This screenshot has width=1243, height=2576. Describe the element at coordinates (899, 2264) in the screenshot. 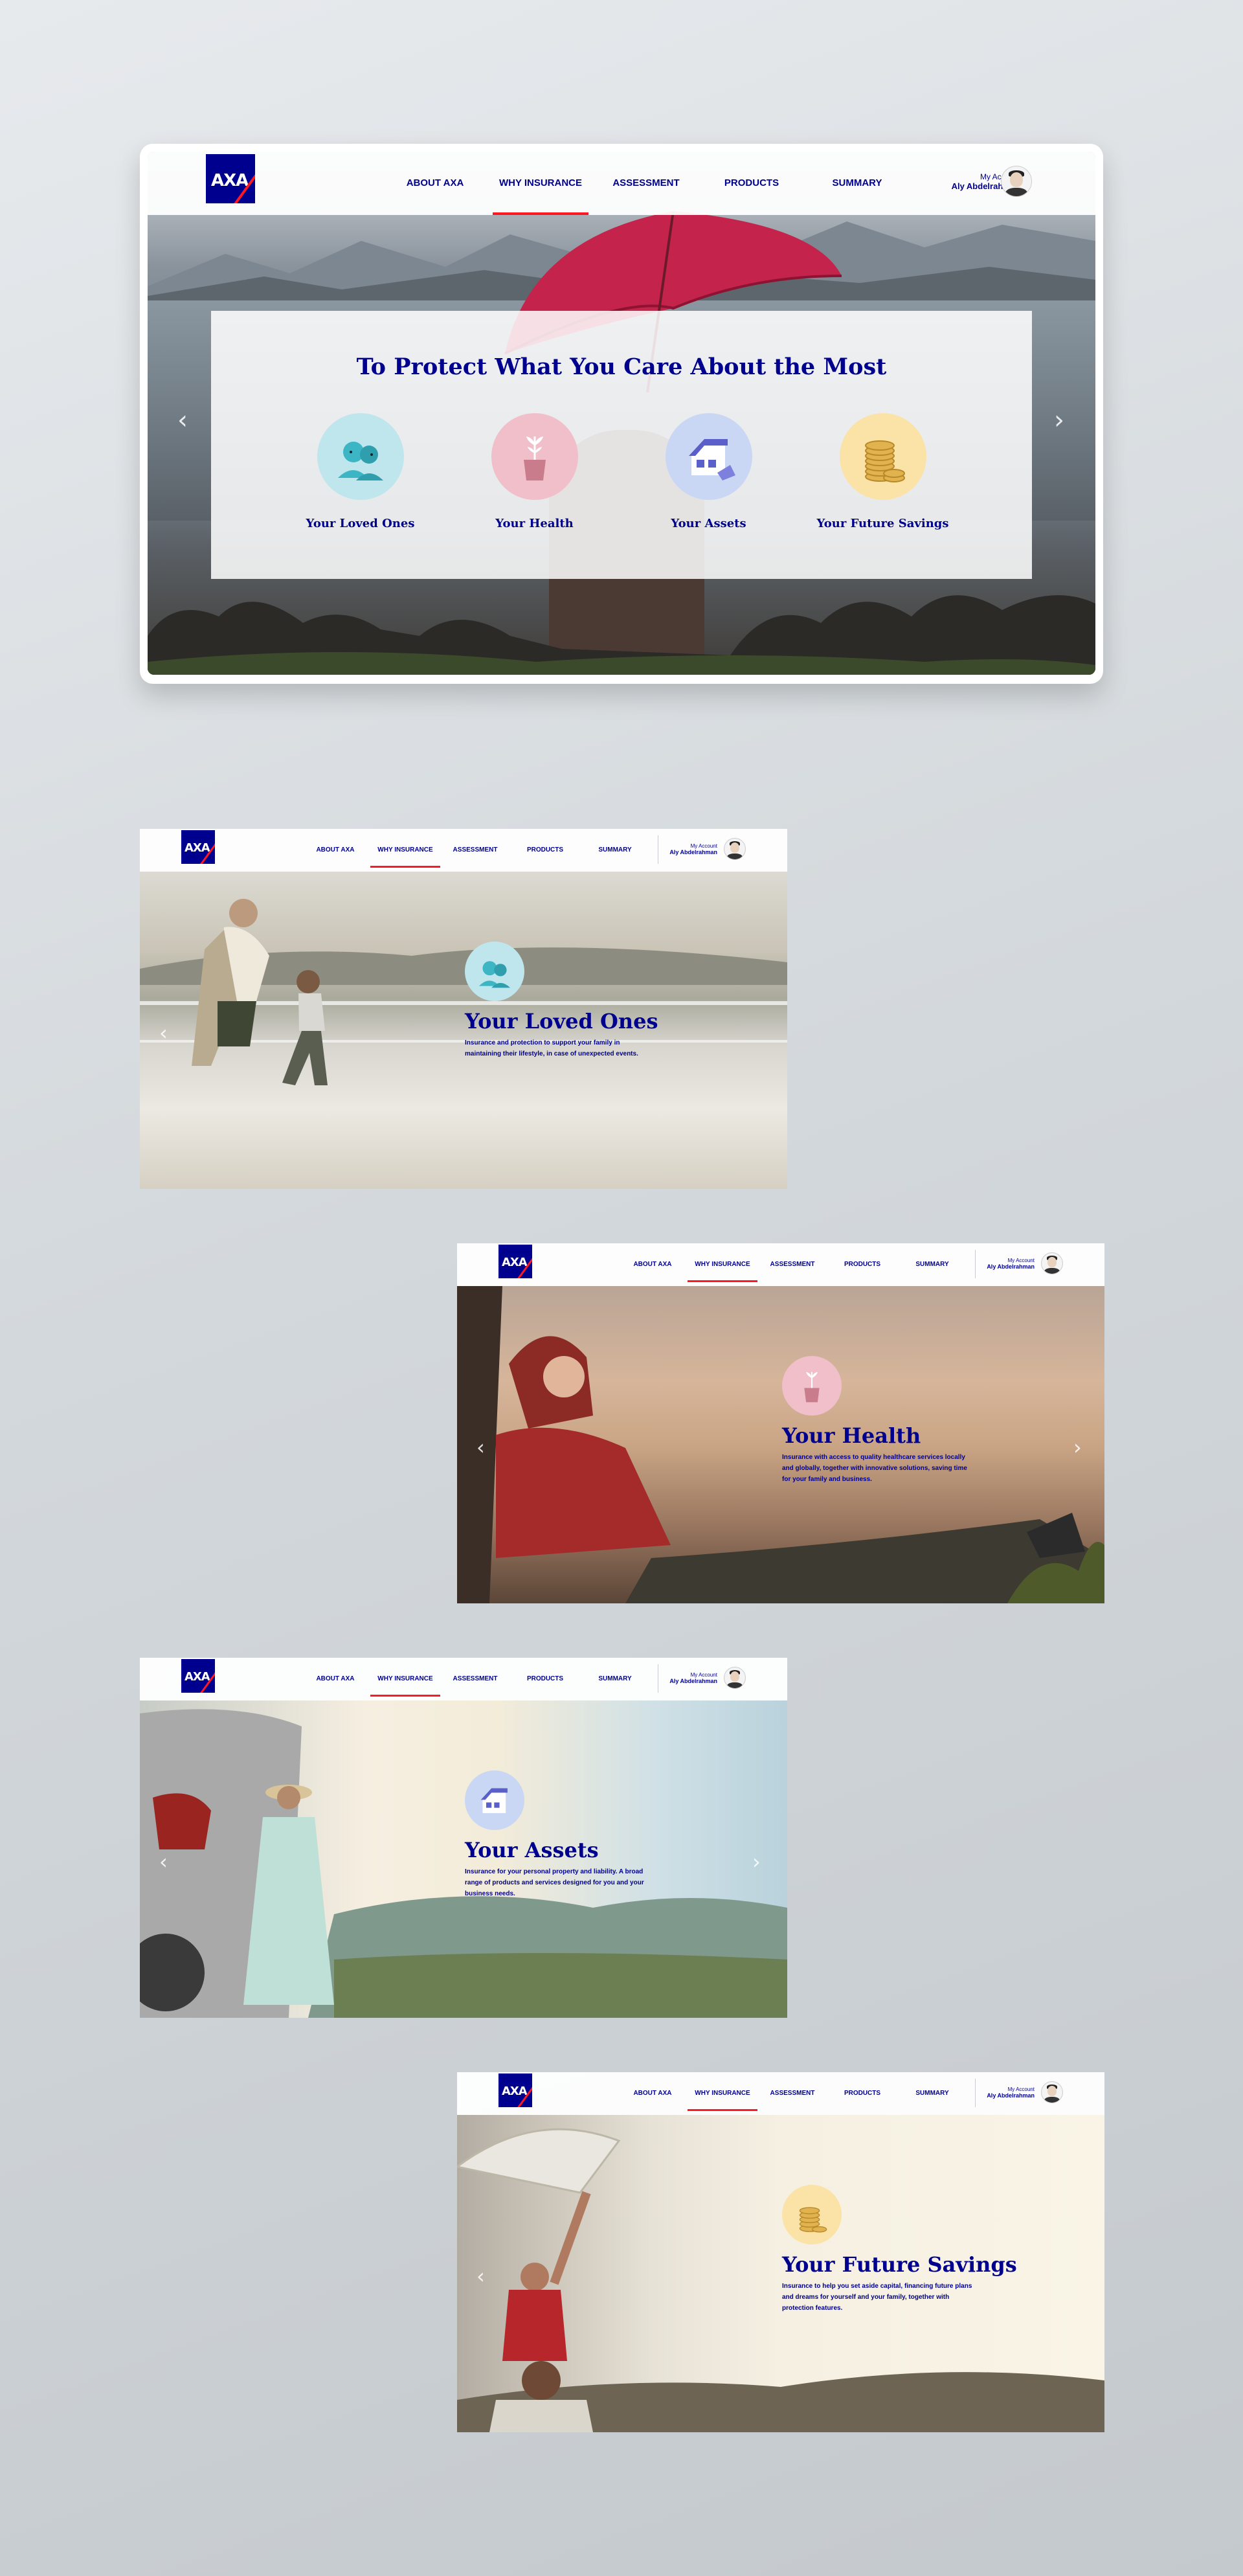

I see `slide-title: Your Future Savings` at that location.